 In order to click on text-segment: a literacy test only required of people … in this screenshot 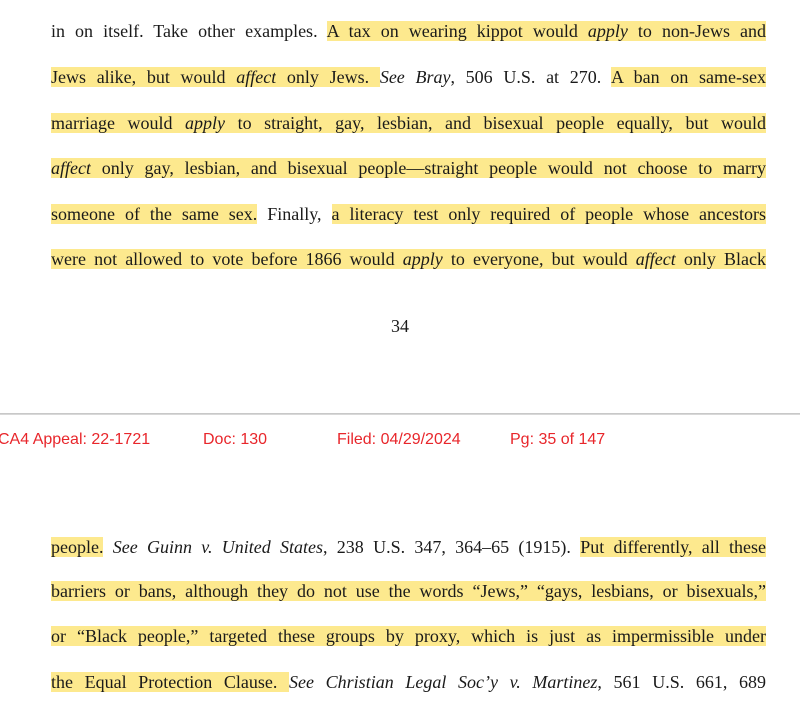, I will do `click(548, 214)`.